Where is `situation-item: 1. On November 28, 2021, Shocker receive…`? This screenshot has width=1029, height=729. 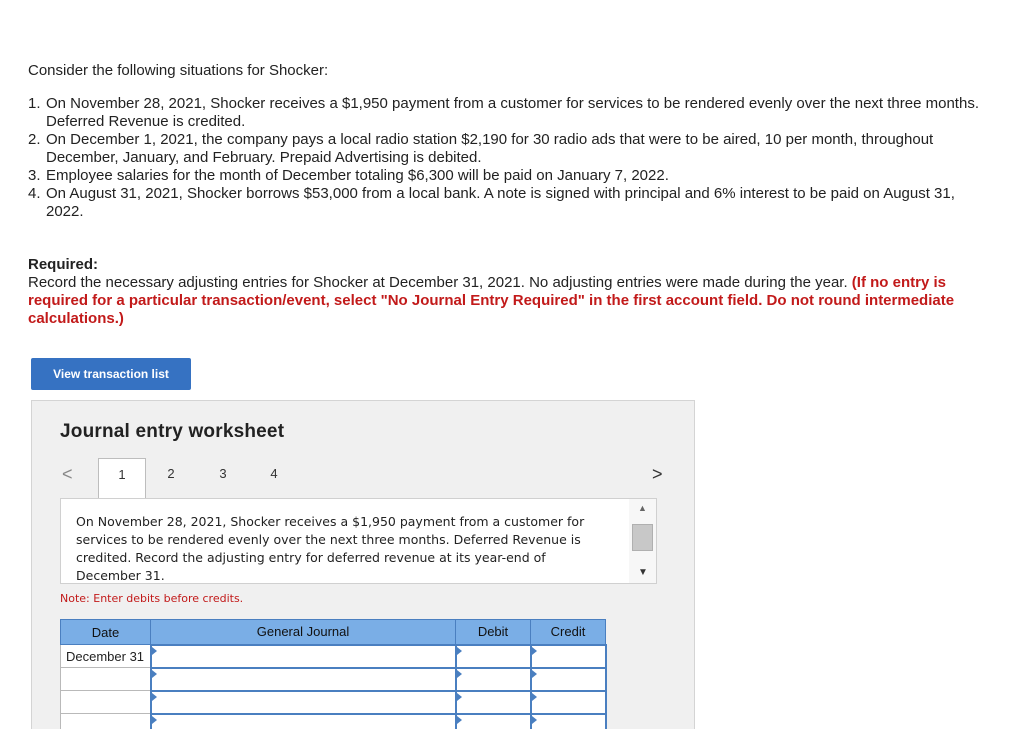 situation-item: 1. On November 28, 2021, Shocker receive… is located at coordinates (508, 113).